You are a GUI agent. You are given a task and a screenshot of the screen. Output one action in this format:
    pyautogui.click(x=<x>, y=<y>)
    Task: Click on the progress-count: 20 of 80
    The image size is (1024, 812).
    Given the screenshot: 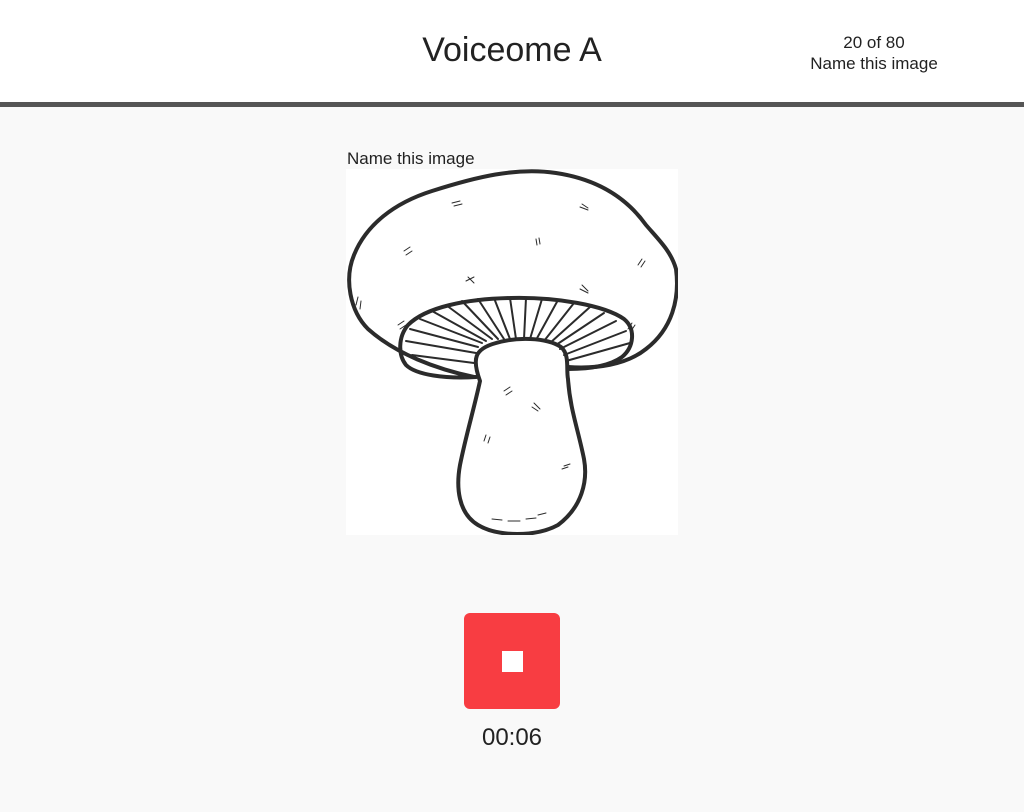 What is the action you would take?
    pyautogui.click(x=874, y=42)
    